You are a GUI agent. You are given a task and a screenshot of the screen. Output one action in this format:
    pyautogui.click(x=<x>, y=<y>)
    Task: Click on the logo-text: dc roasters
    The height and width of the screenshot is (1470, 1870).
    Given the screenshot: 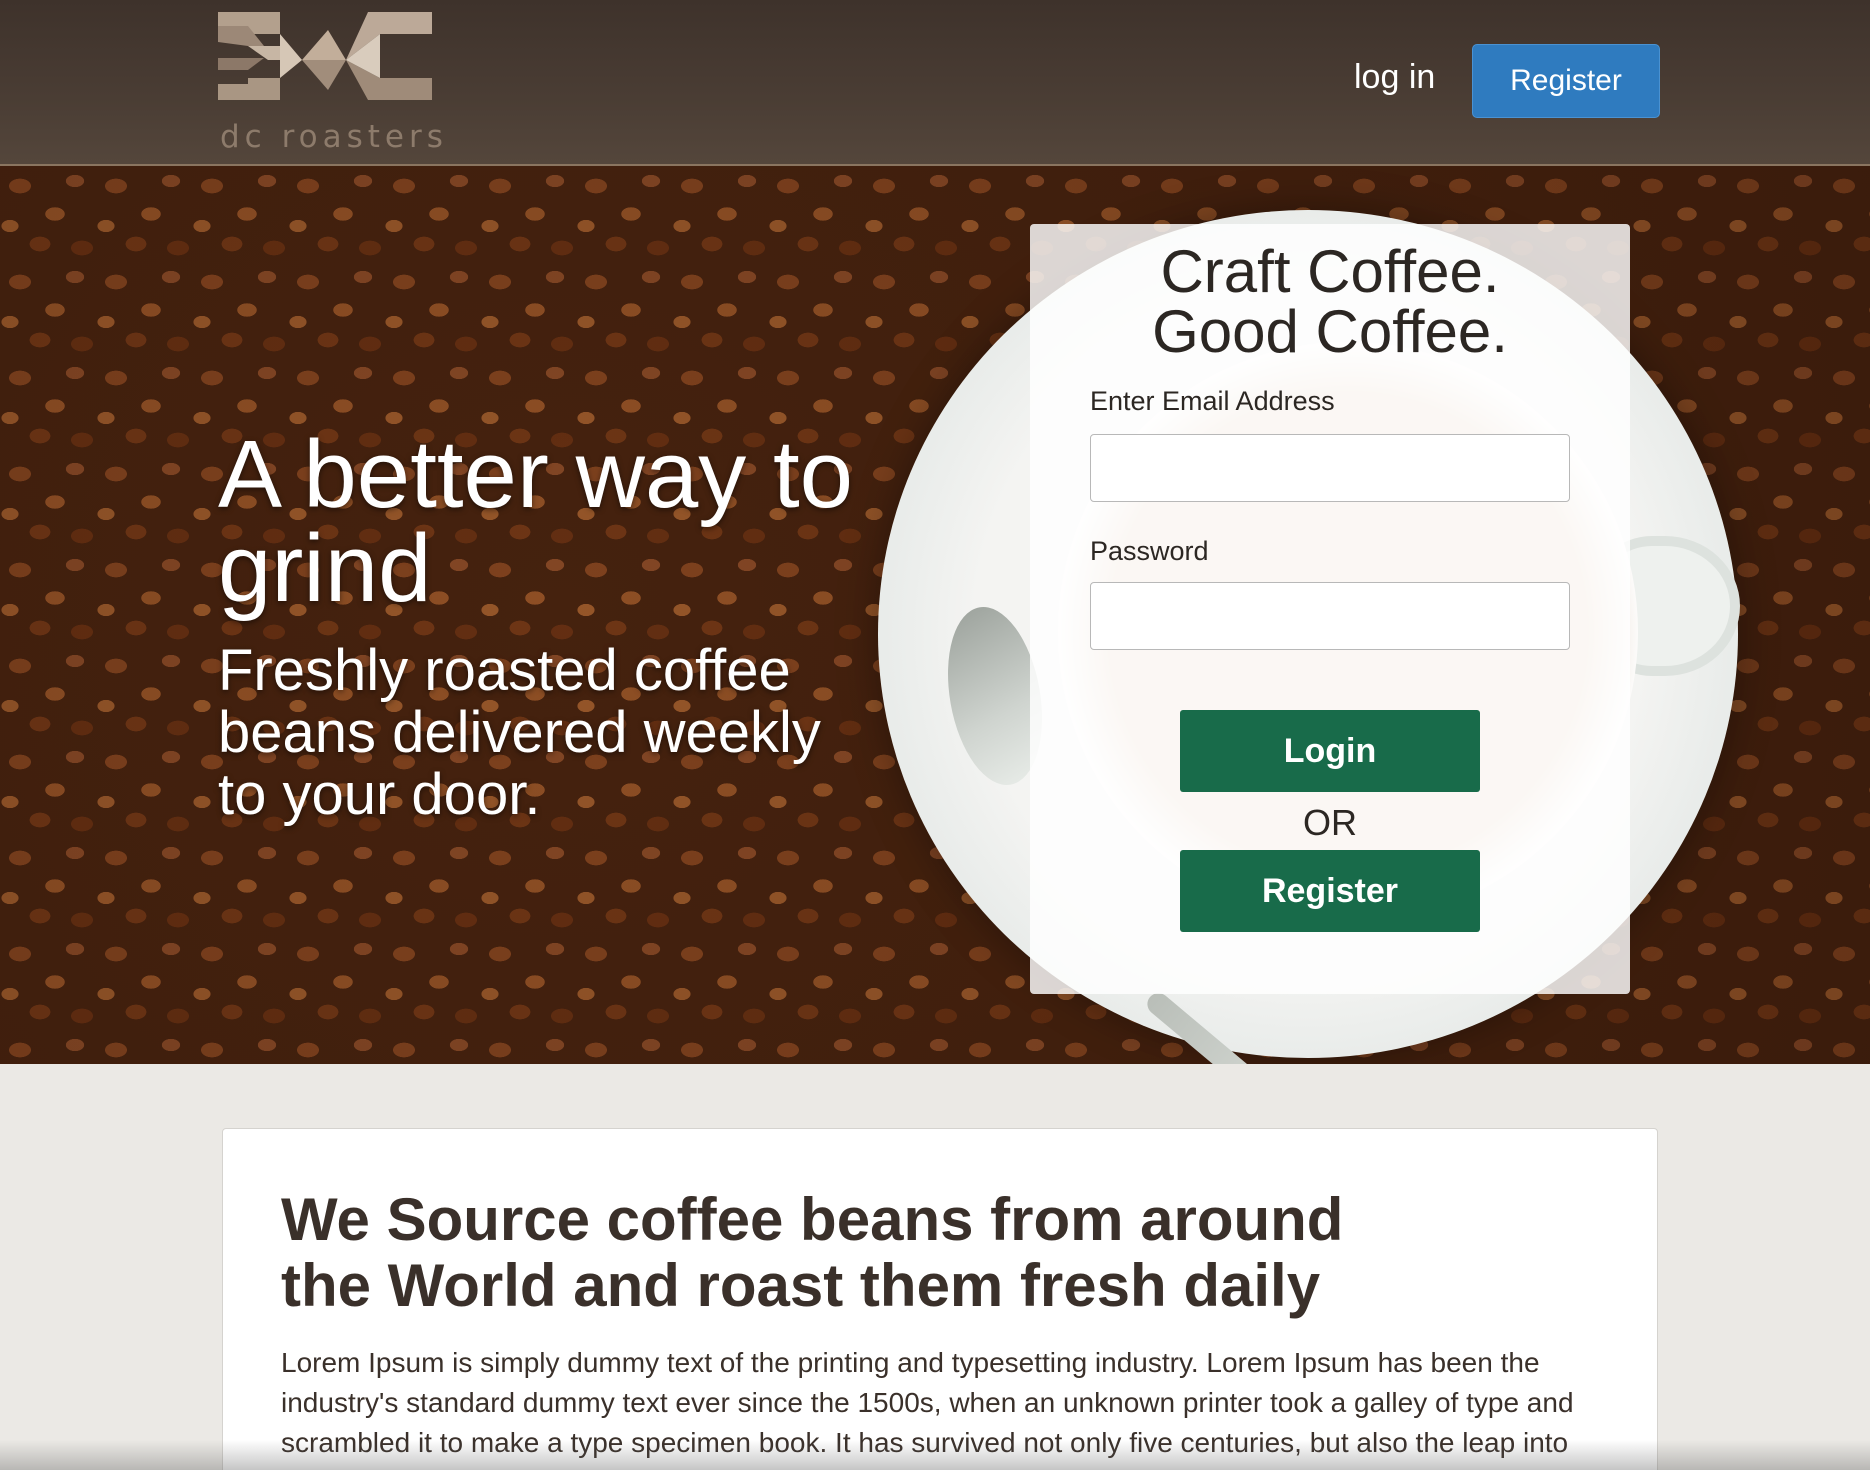 What is the action you would take?
    pyautogui.click(x=334, y=137)
    